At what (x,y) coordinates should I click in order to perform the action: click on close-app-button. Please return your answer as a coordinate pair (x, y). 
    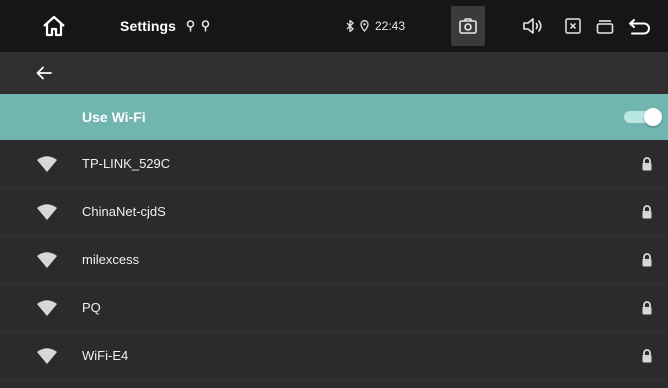
    Looking at the image, I should click on (573, 26).